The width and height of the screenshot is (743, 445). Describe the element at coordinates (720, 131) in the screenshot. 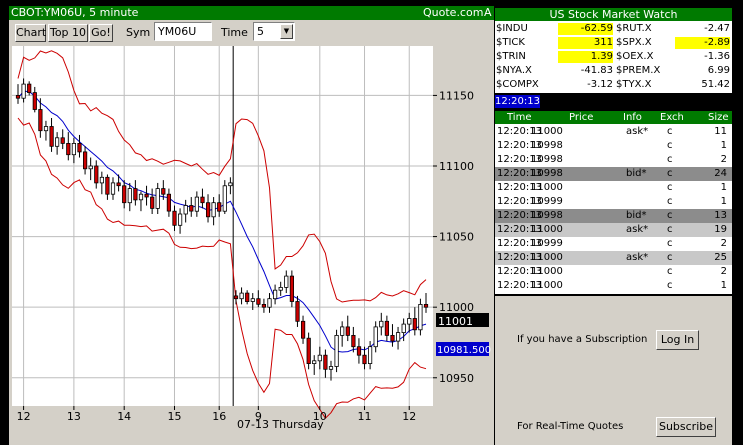

I see `trade-size: 11` at that location.